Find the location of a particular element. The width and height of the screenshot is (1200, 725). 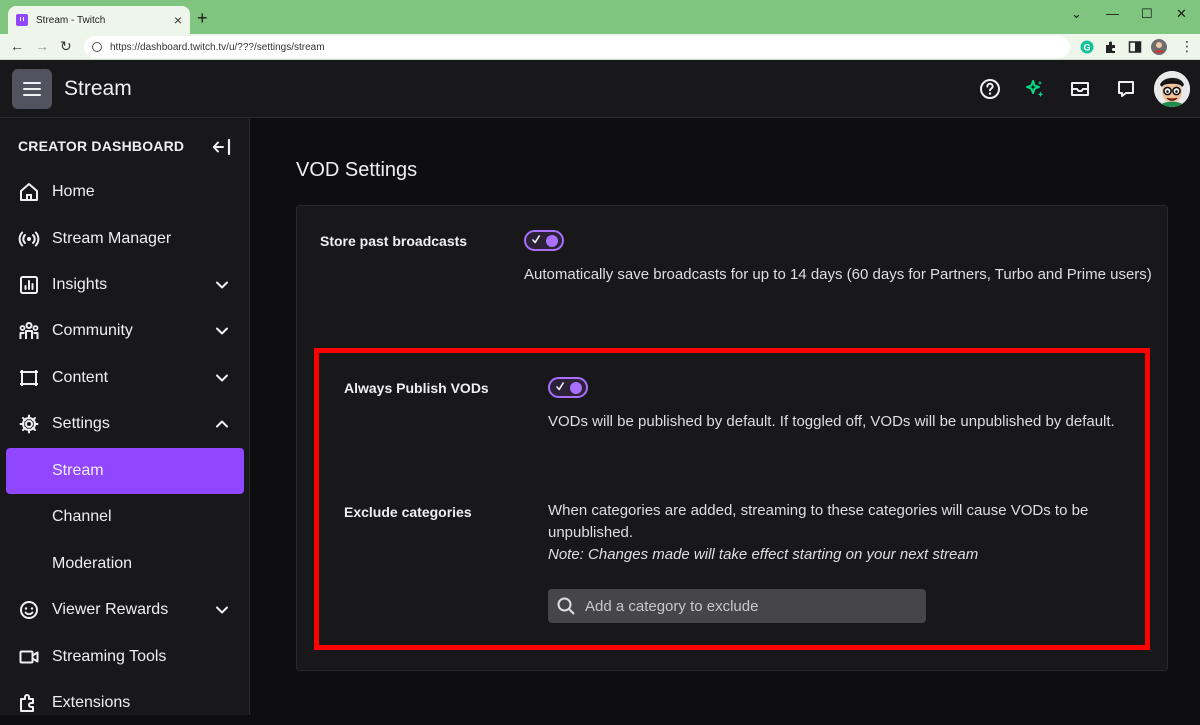

minimize-button: — is located at coordinates (1112, 13).